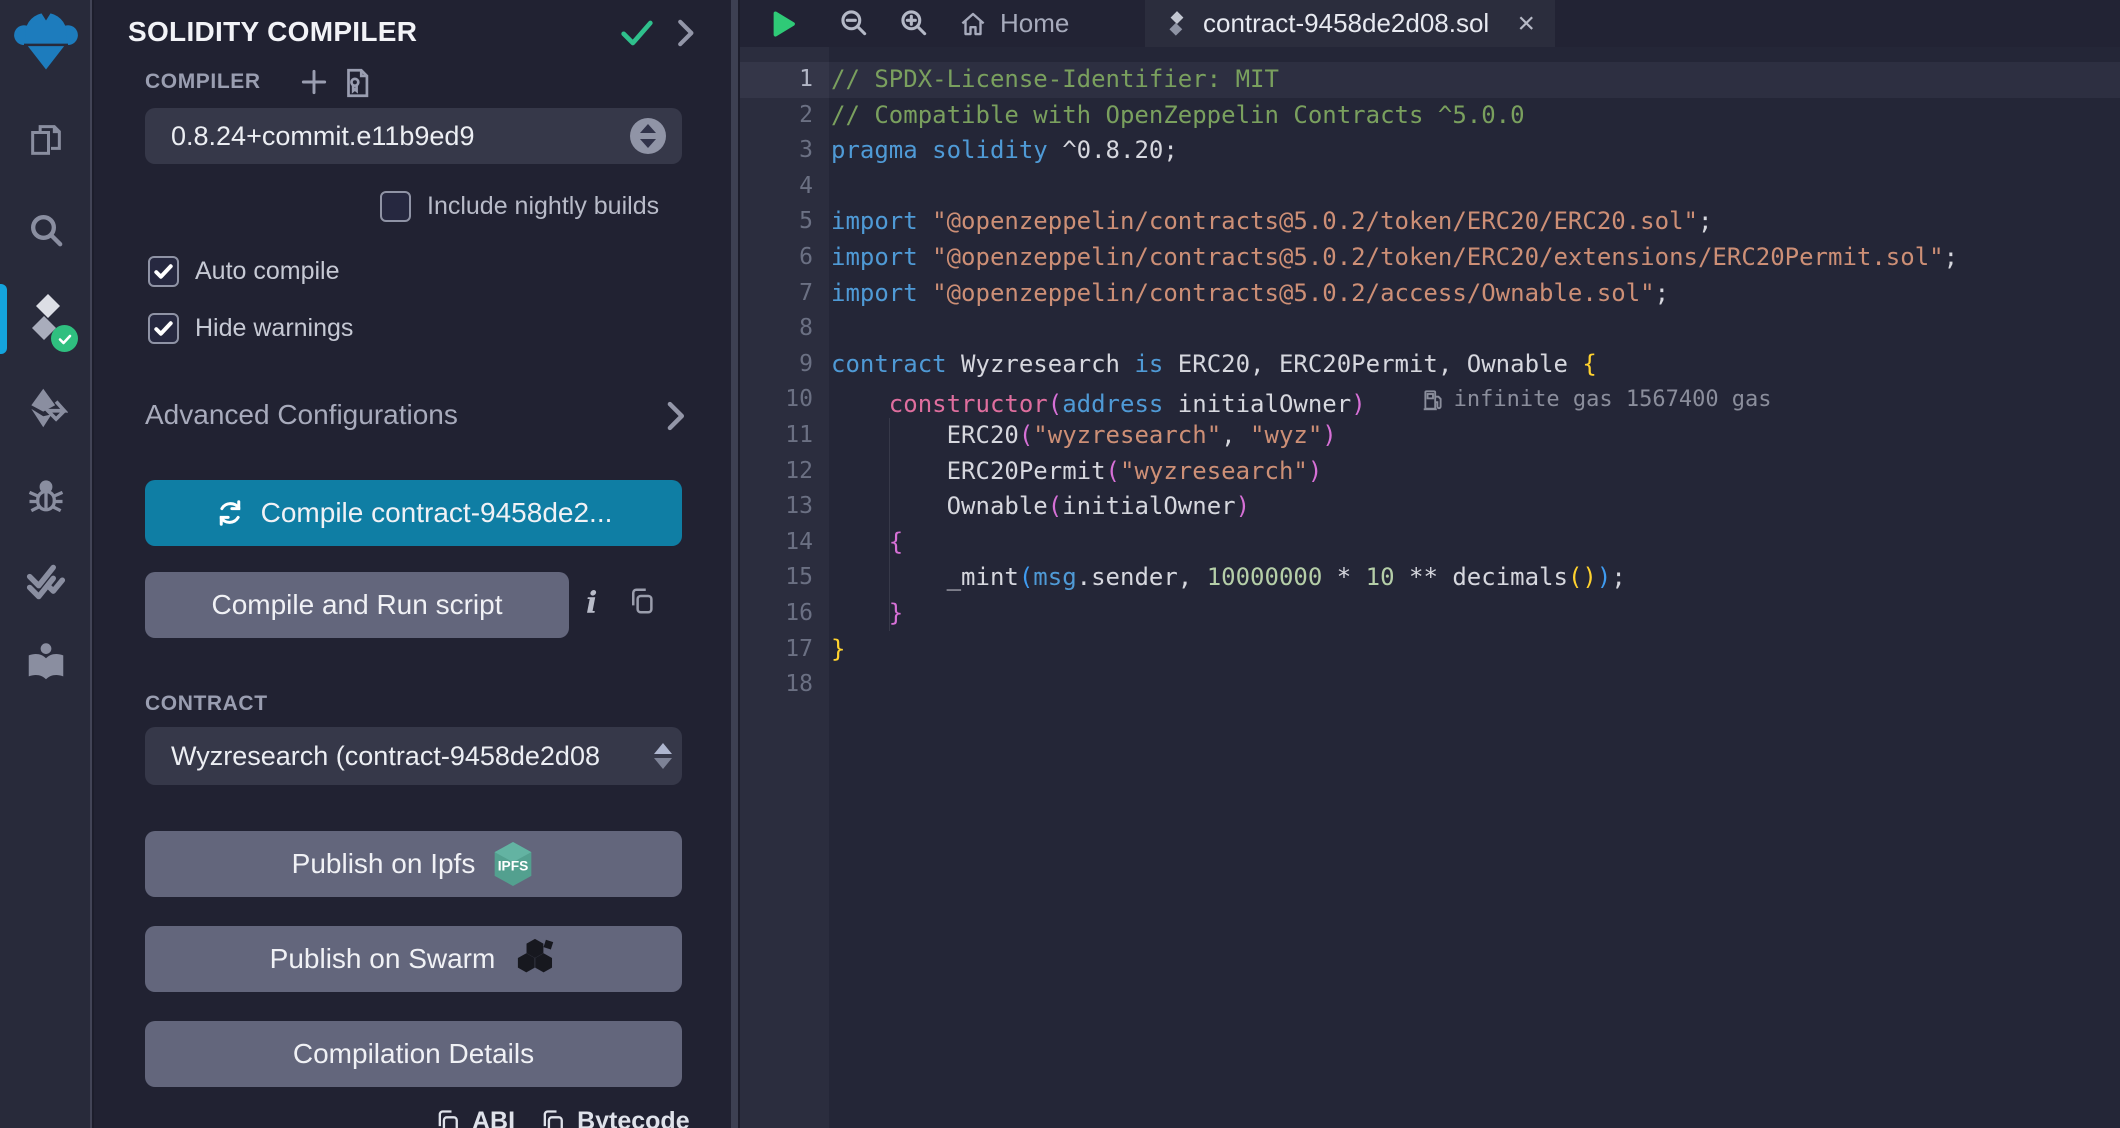 The height and width of the screenshot is (1128, 2120). What do you see at coordinates (806, 79) in the screenshot?
I see `line-number: 1` at bounding box center [806, 79].